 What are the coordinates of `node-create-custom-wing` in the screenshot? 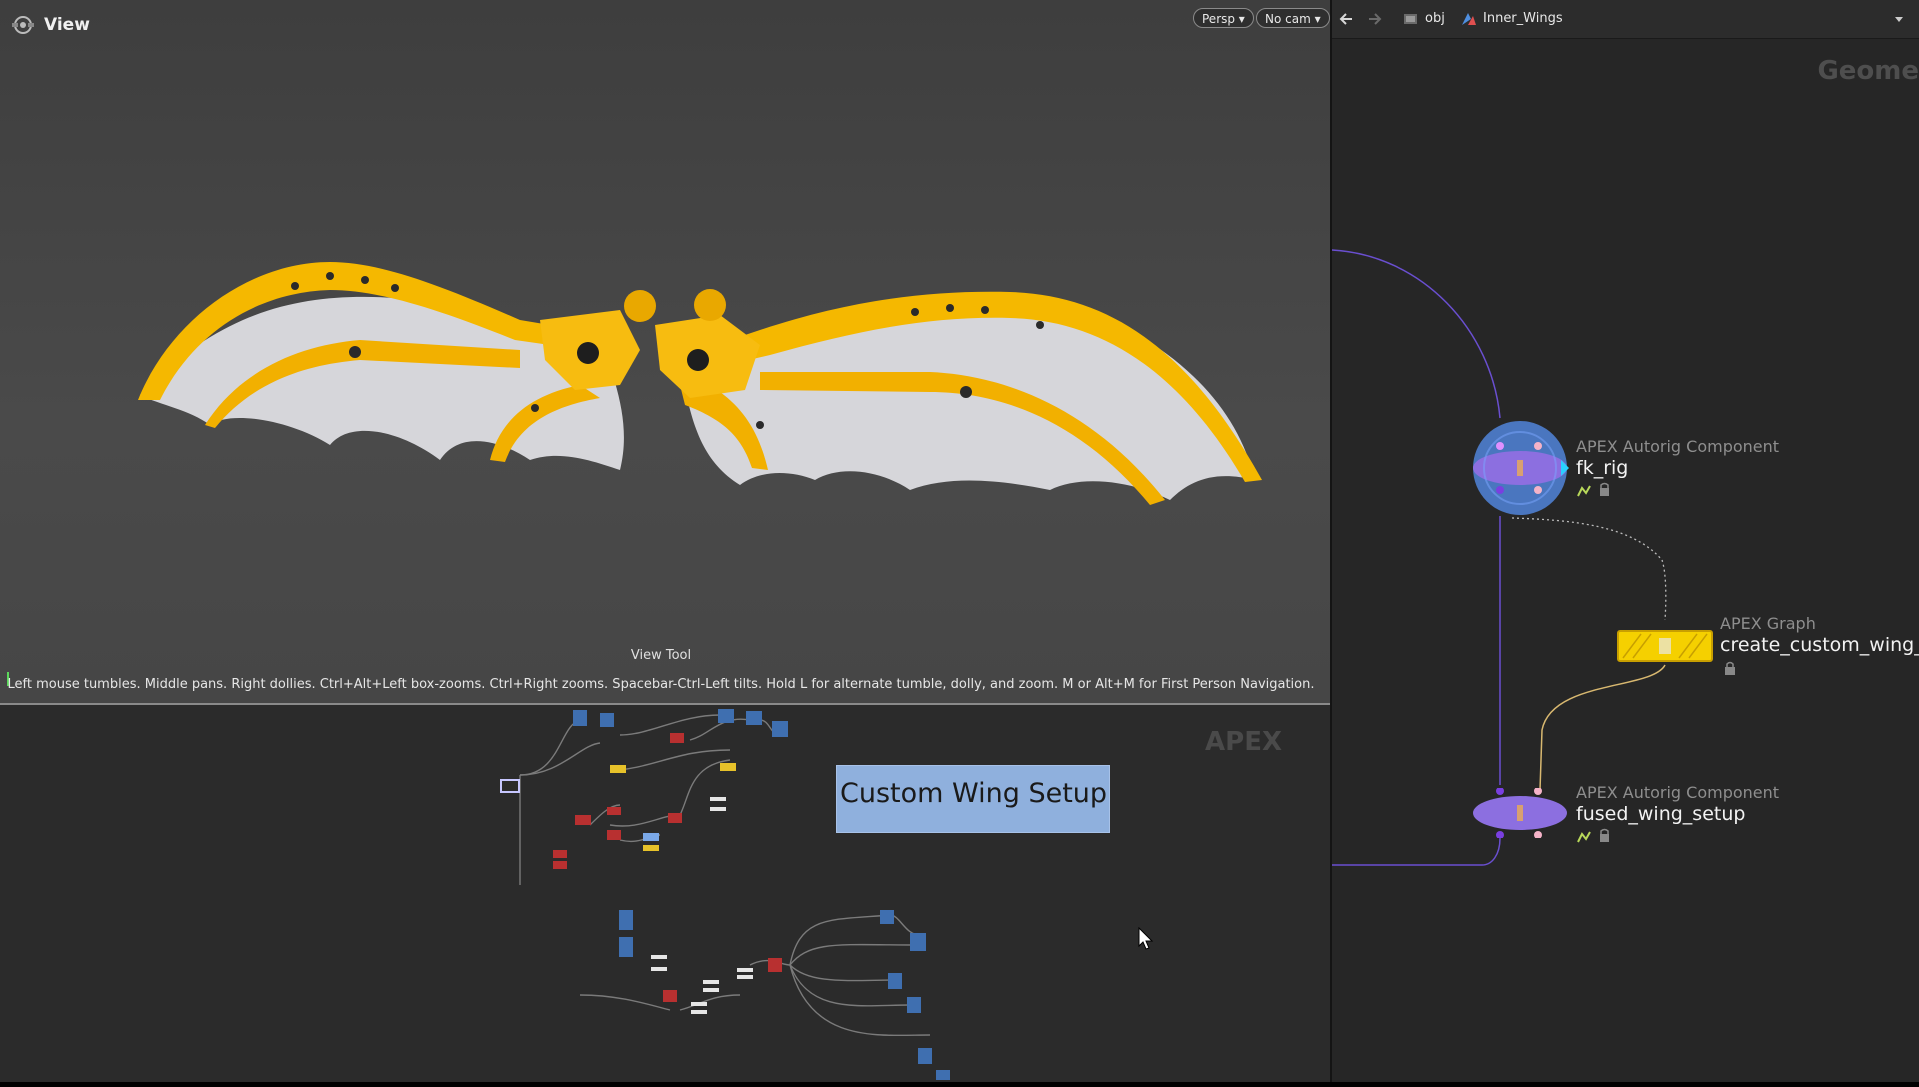 It's located at (1665, 646).